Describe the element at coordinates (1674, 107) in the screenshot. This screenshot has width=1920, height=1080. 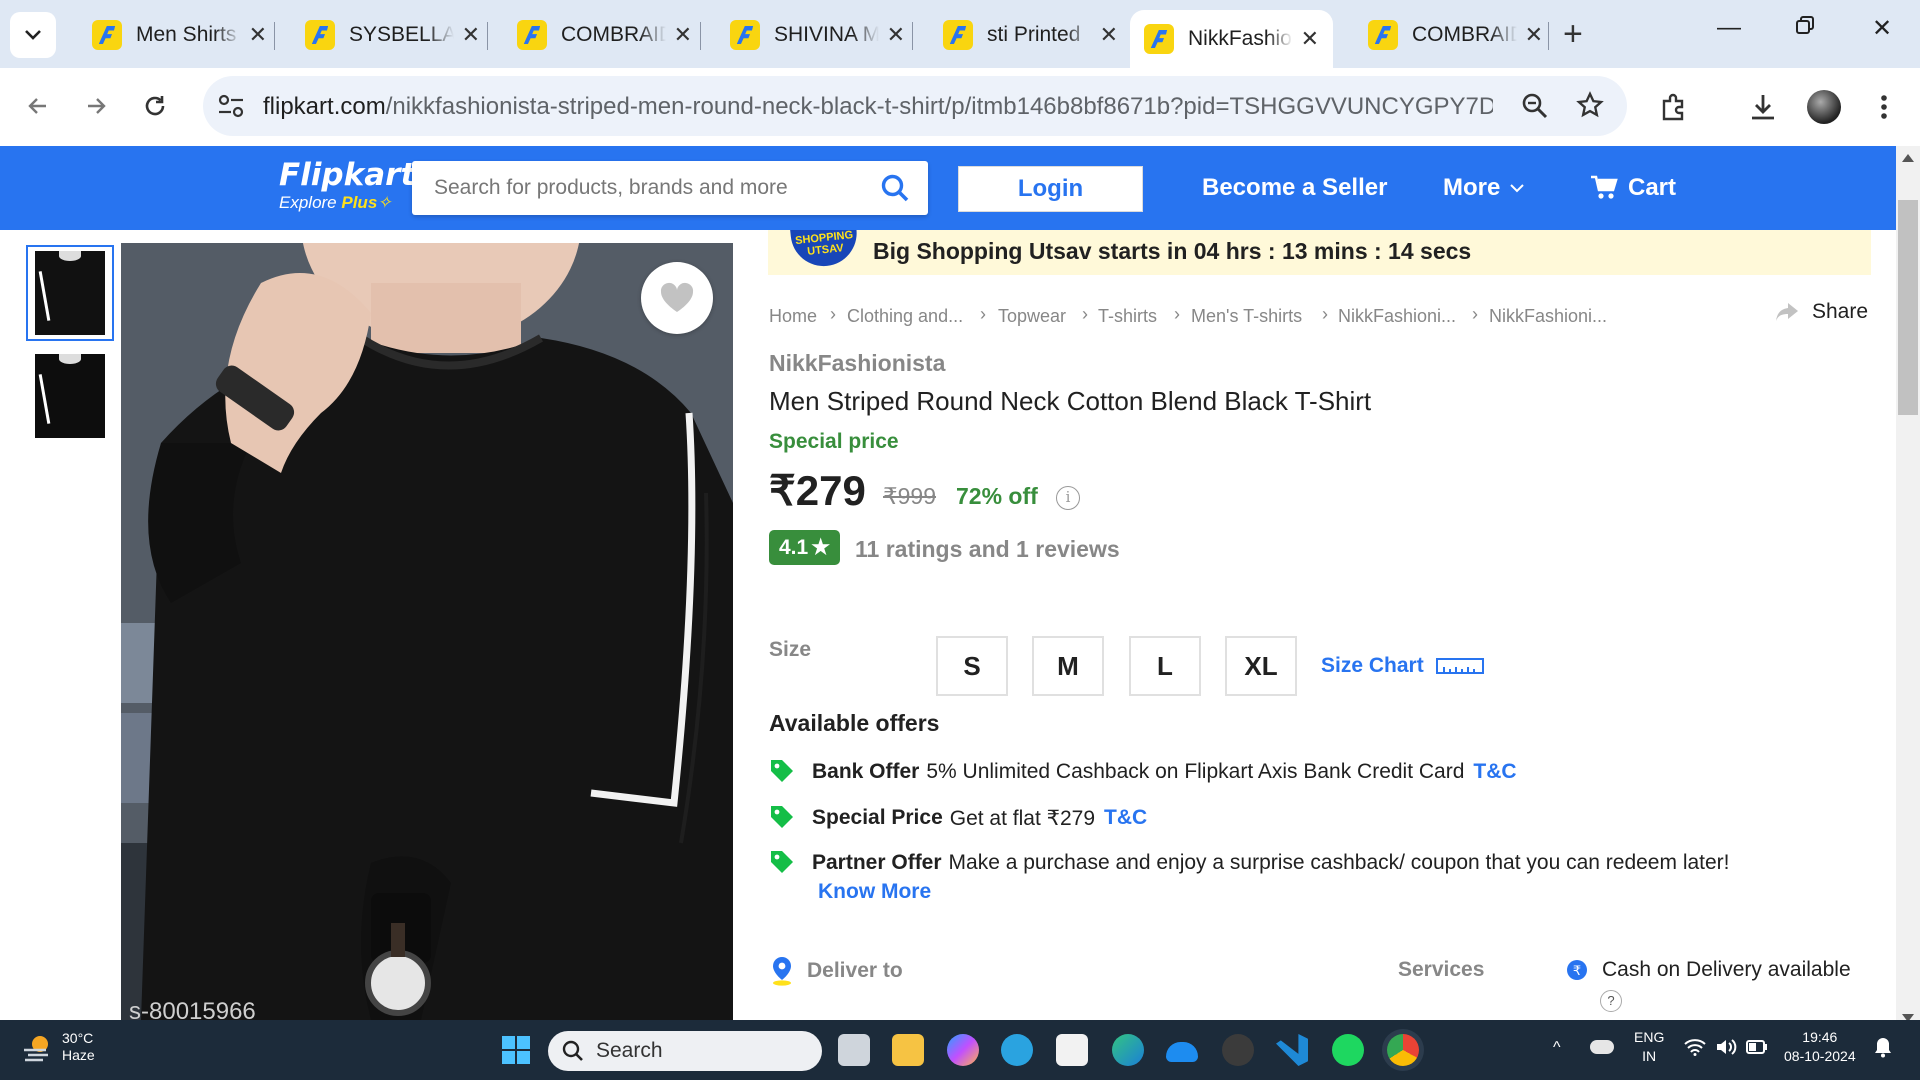
I see `extensions-button` at that location.